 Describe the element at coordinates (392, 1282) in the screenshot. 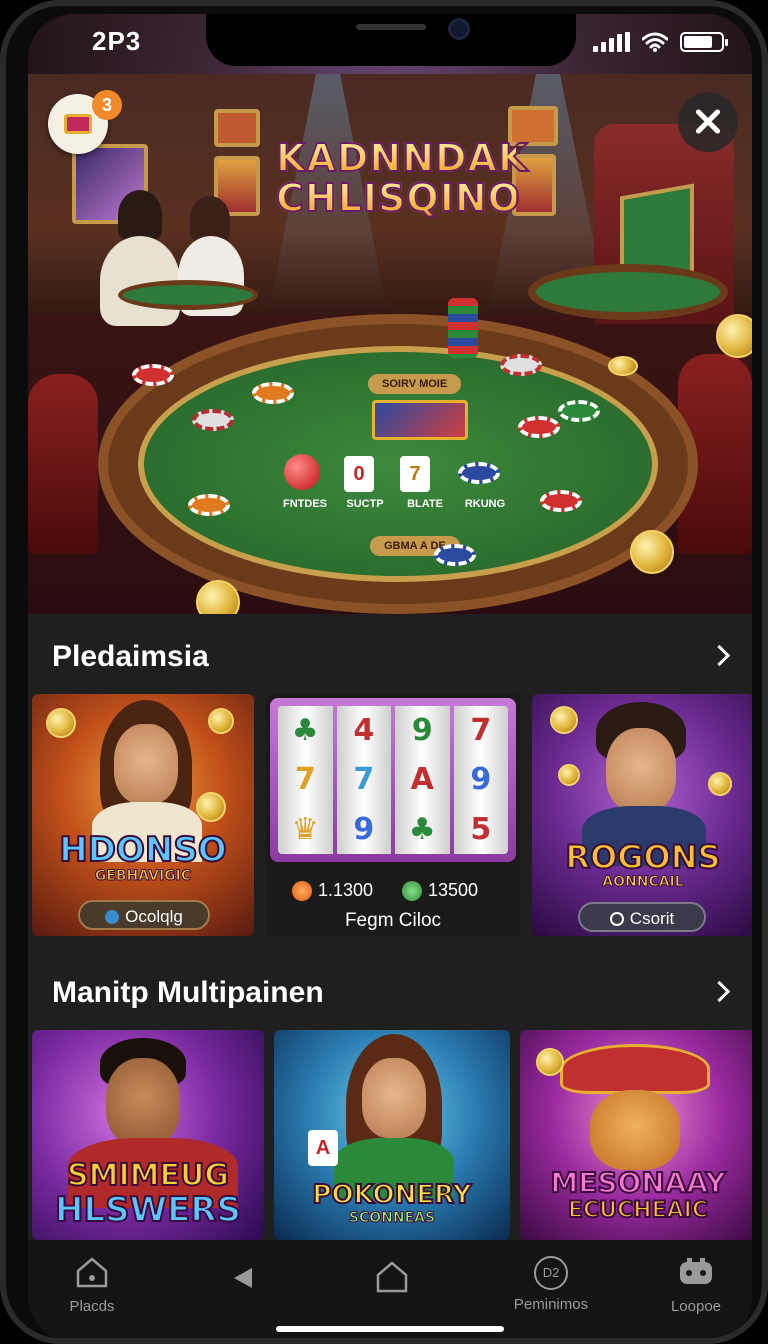

I see `nav-home` at that location.